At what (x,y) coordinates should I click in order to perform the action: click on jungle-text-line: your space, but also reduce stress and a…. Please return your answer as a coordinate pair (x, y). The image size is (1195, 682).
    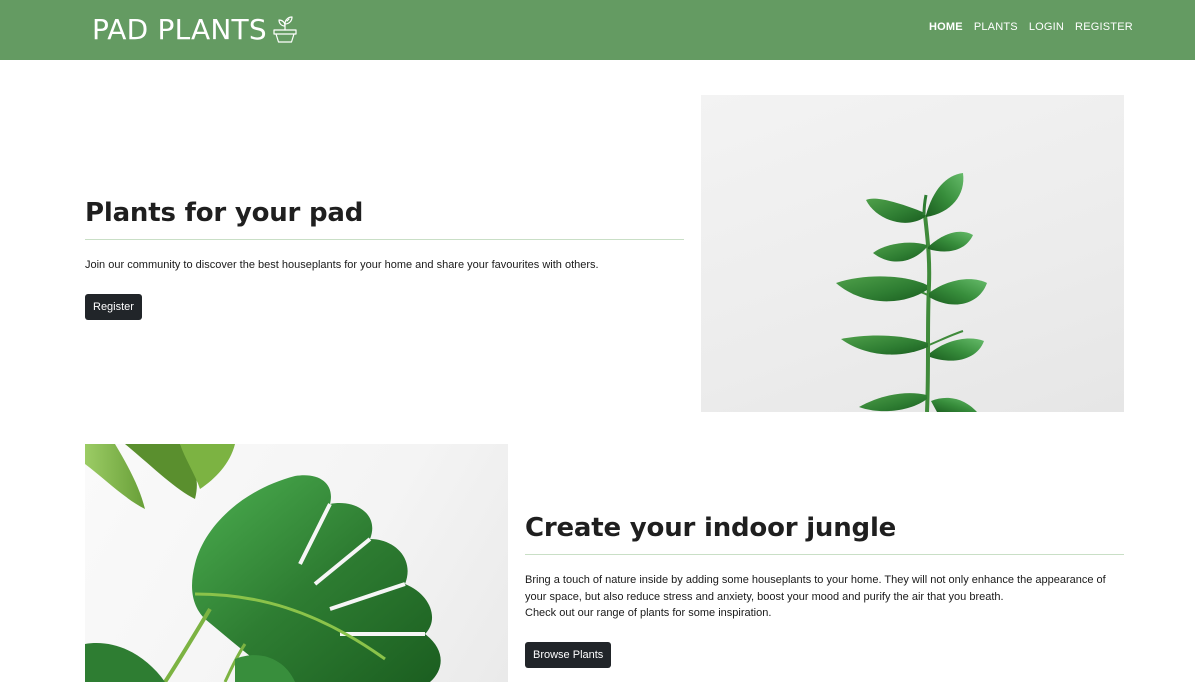
    Looking at the image, I should click on (764, 596).